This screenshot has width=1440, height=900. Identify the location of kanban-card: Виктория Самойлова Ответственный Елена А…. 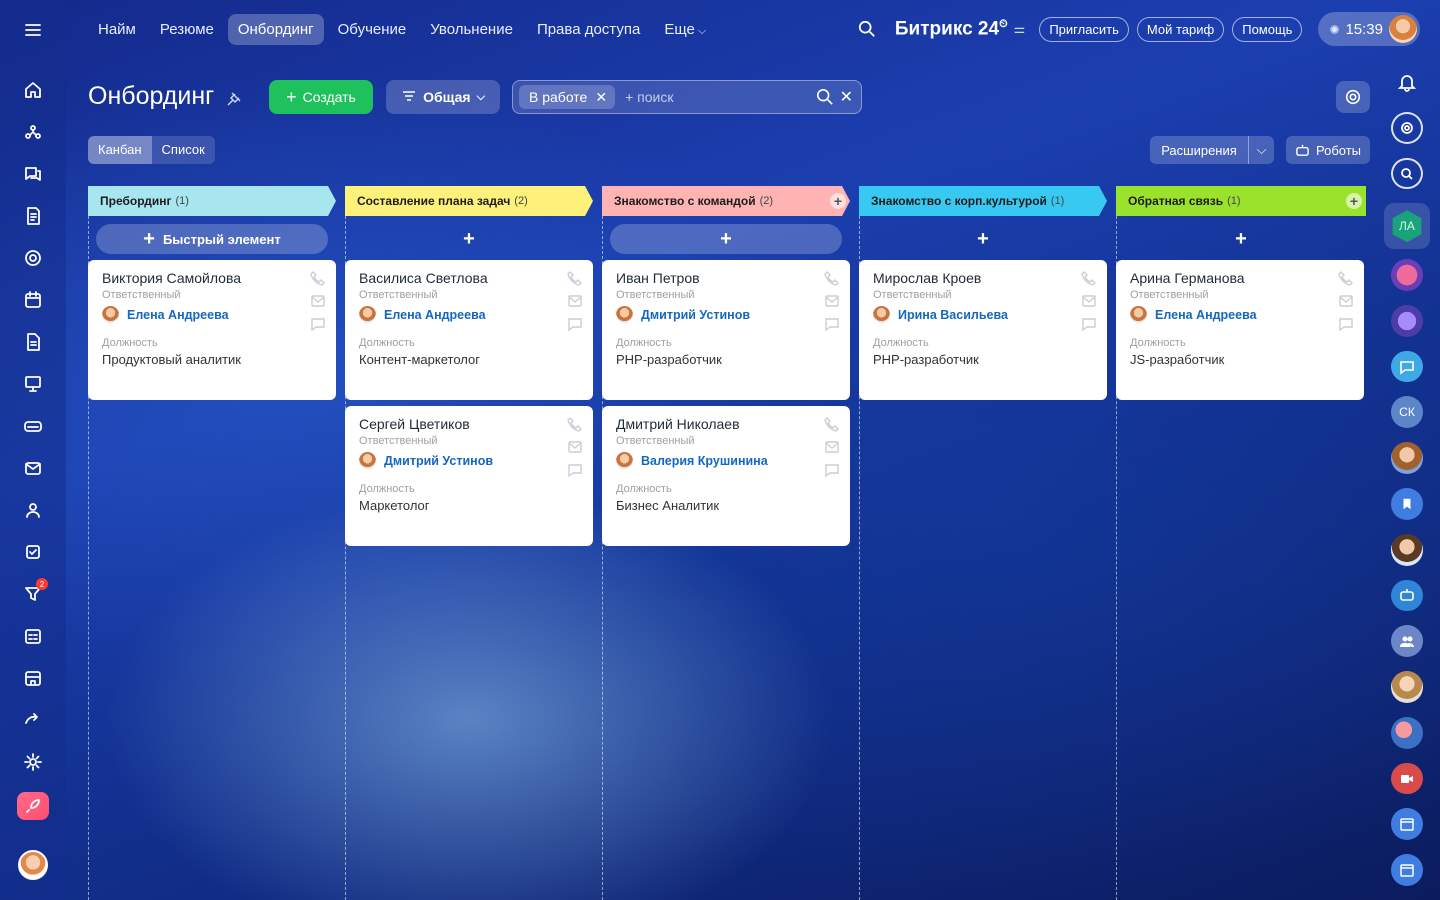
(212, 330).